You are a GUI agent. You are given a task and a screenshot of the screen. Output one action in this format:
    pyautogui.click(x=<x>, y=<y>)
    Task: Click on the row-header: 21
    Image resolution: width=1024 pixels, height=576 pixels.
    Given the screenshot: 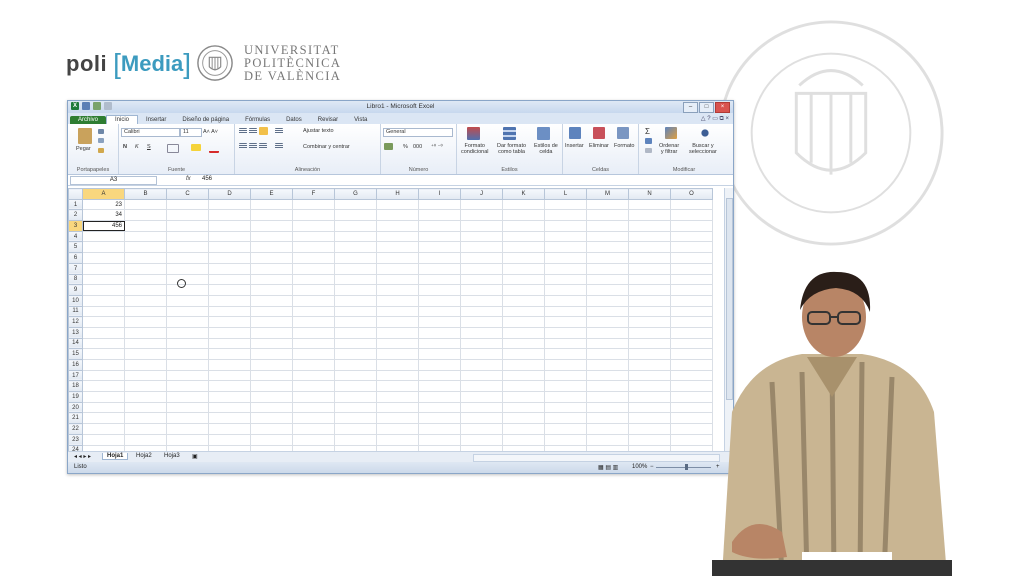 What is the action you would take?
    pyautogui.click(x=75, y=418)
    